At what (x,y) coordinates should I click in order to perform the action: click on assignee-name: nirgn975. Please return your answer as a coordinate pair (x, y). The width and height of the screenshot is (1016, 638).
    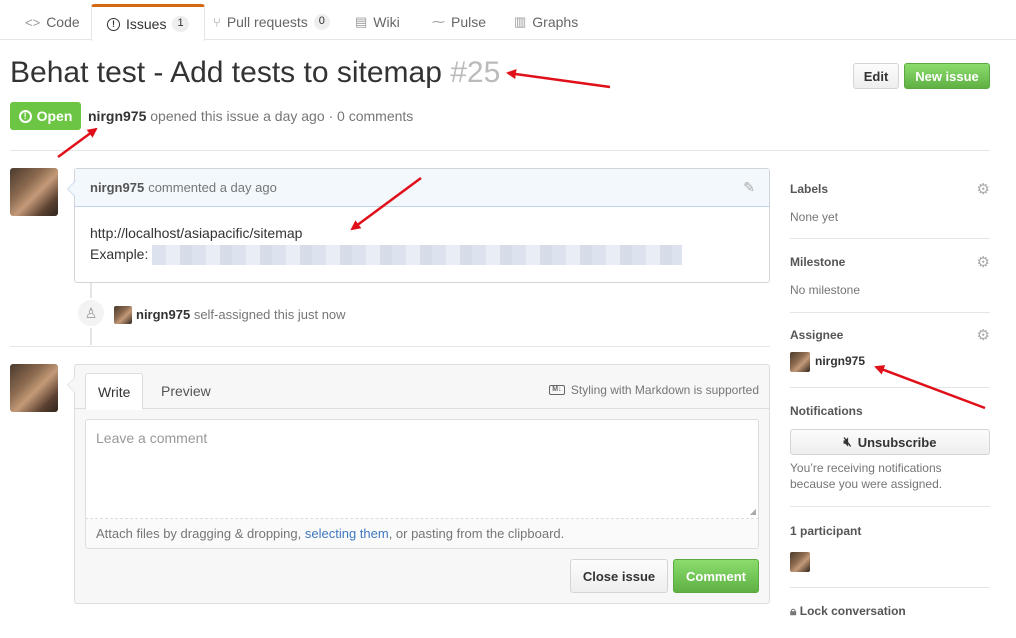
    Looking at the image, I should click on (840, 361).